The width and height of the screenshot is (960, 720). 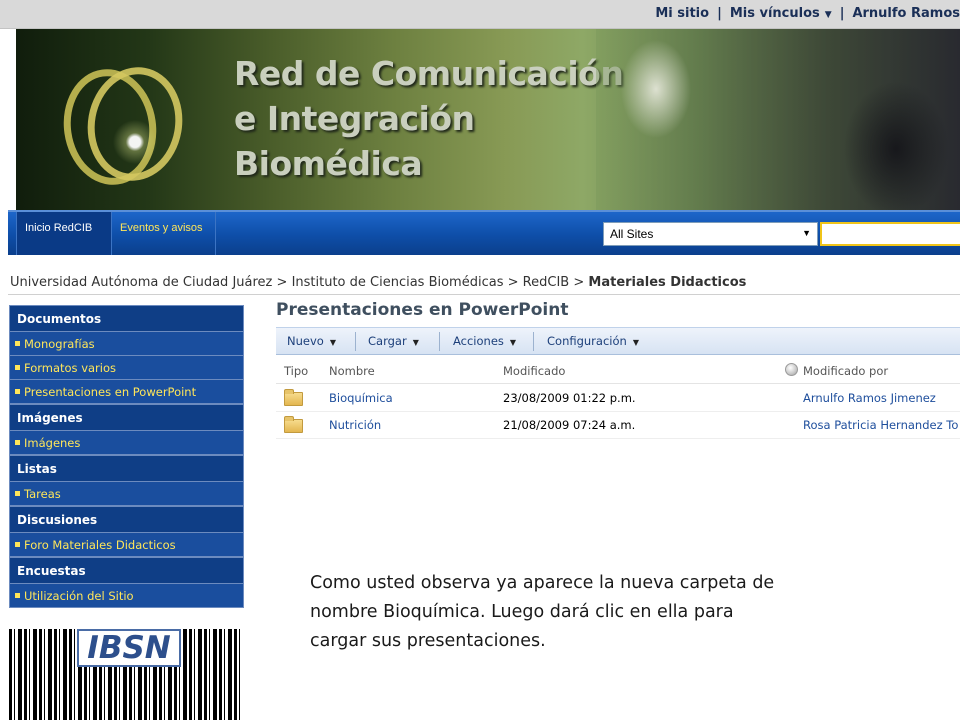 I want to click on breadcrumb-current: Materiales Didacticos, so click(x=667, y=282).